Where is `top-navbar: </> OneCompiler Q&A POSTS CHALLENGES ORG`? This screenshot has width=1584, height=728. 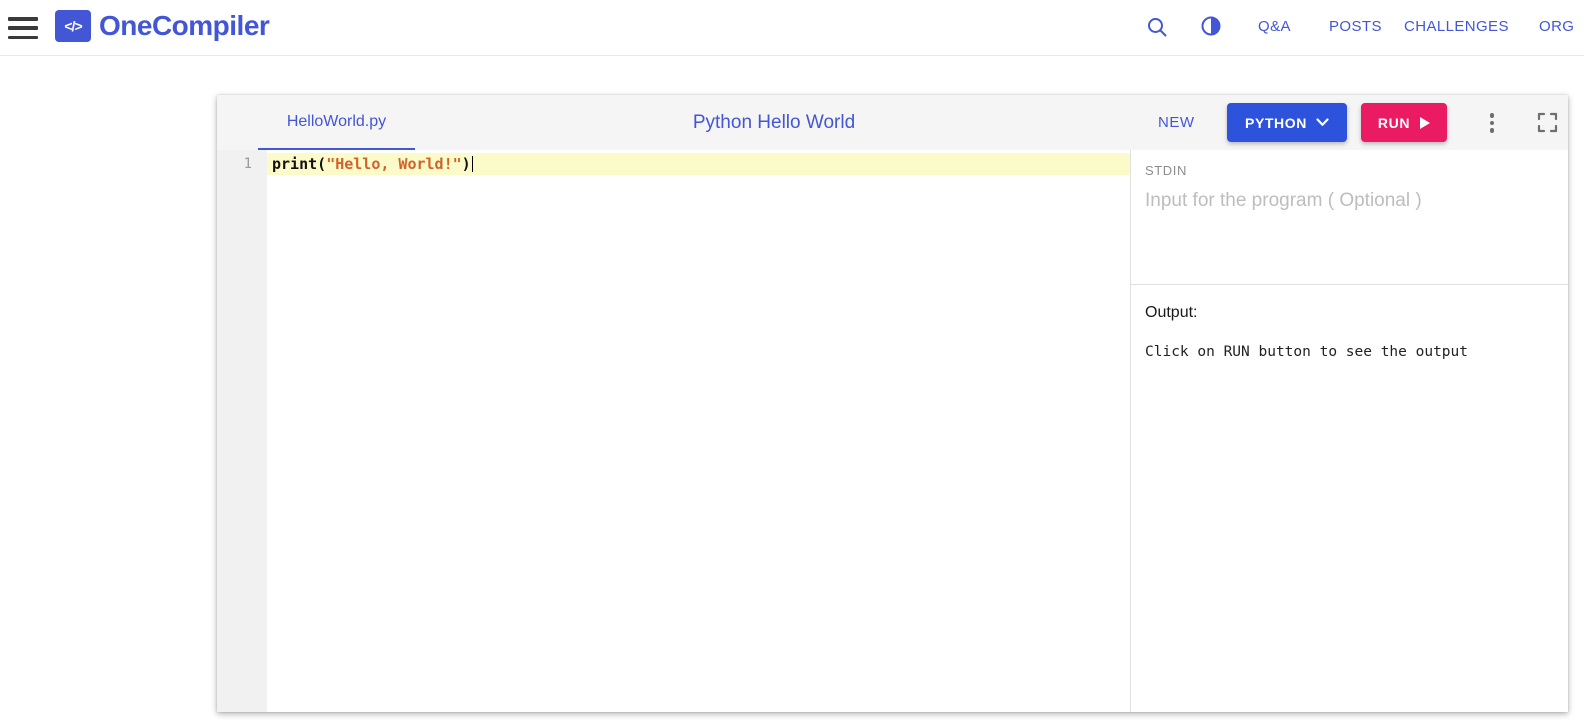 top-navbar: </> OneCompiler Q&A POSTS CHALLENGES ORG is located at coordinates (792, 28).